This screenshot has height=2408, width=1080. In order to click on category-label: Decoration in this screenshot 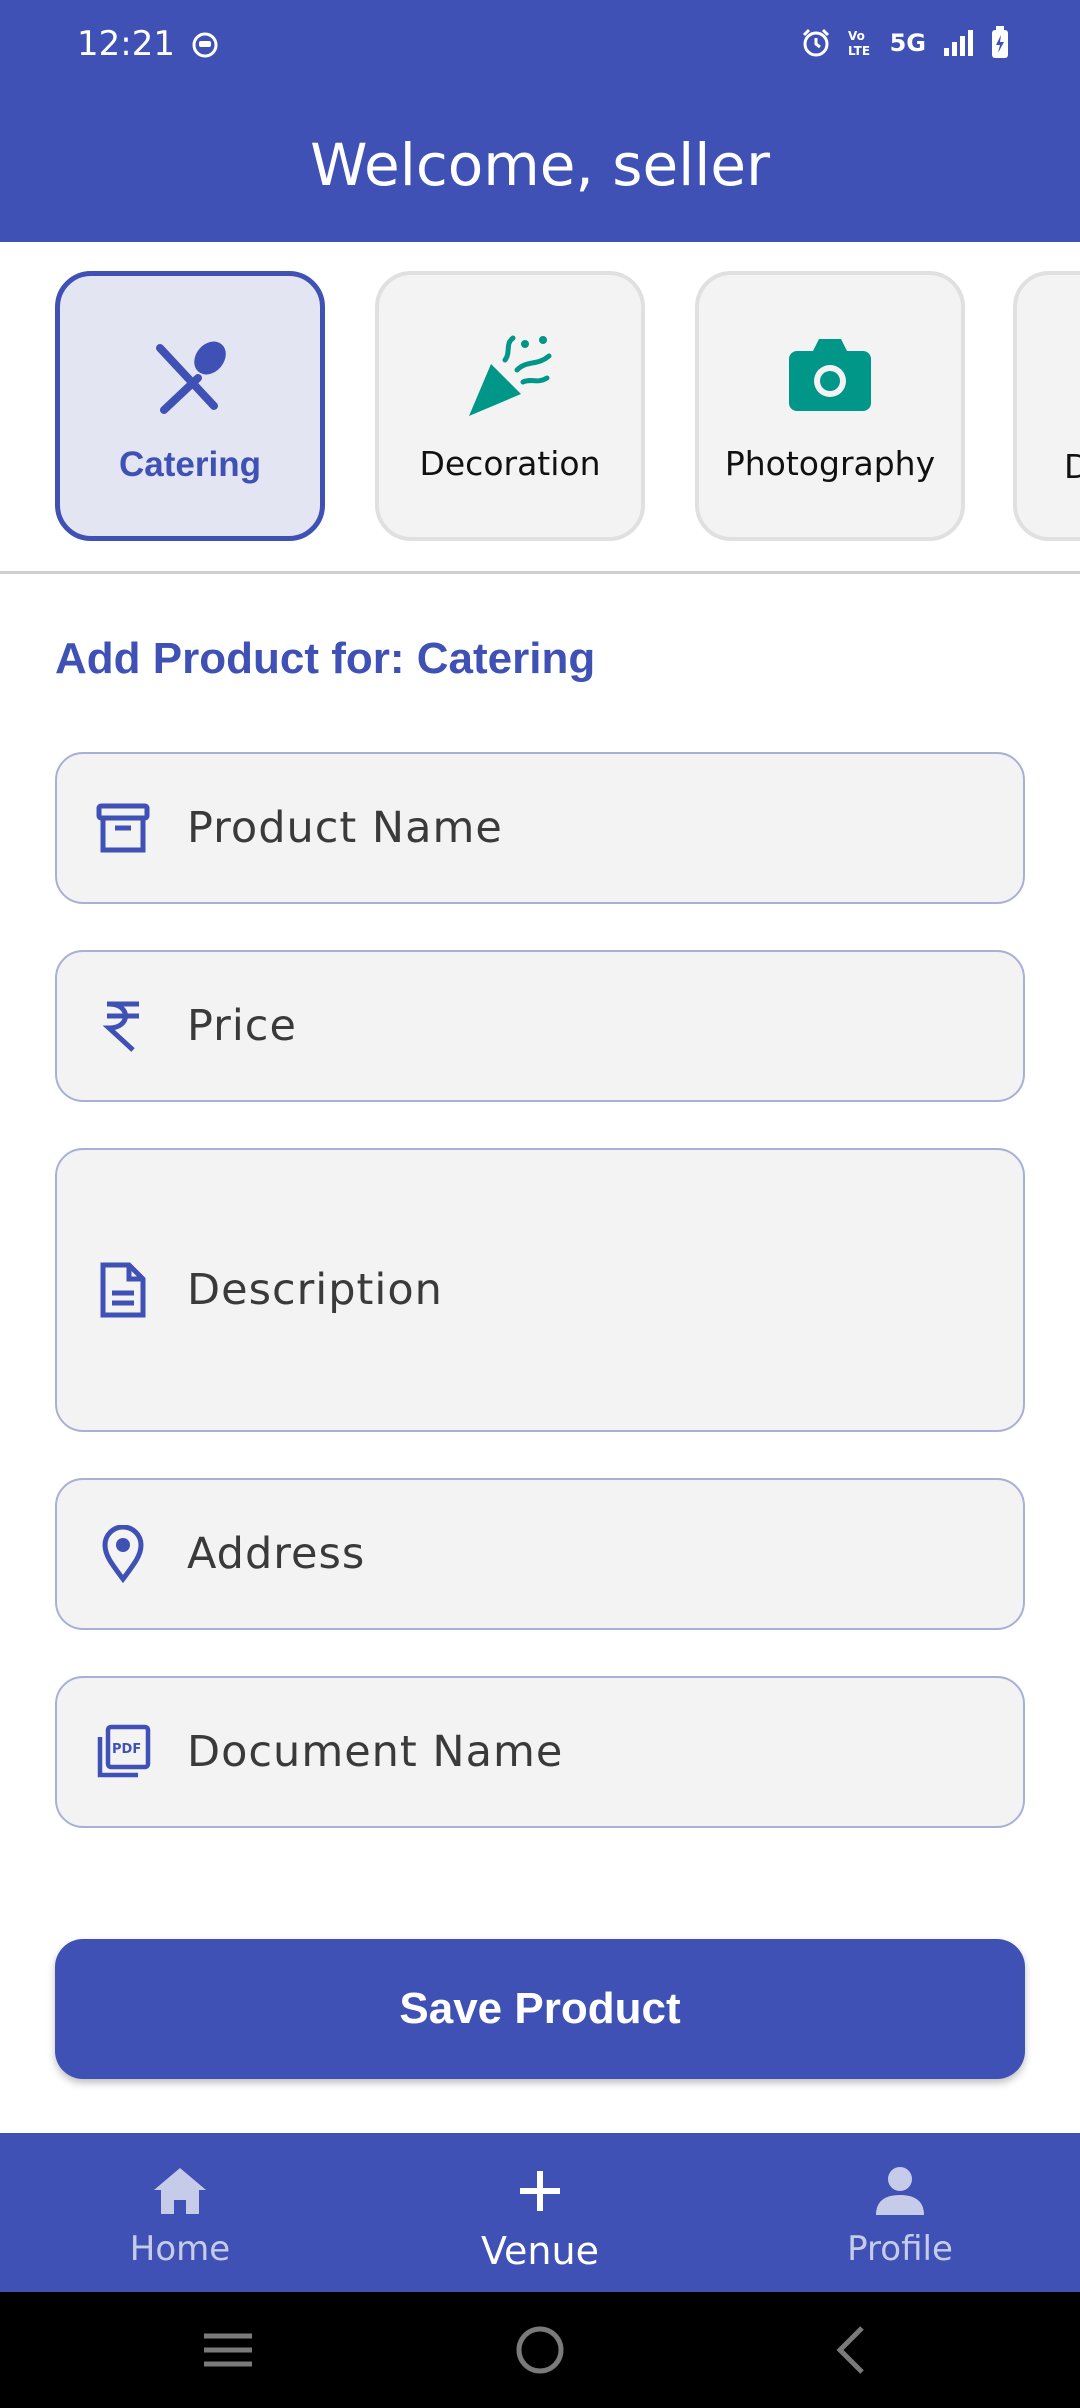, I will do `click(510, 463)`.